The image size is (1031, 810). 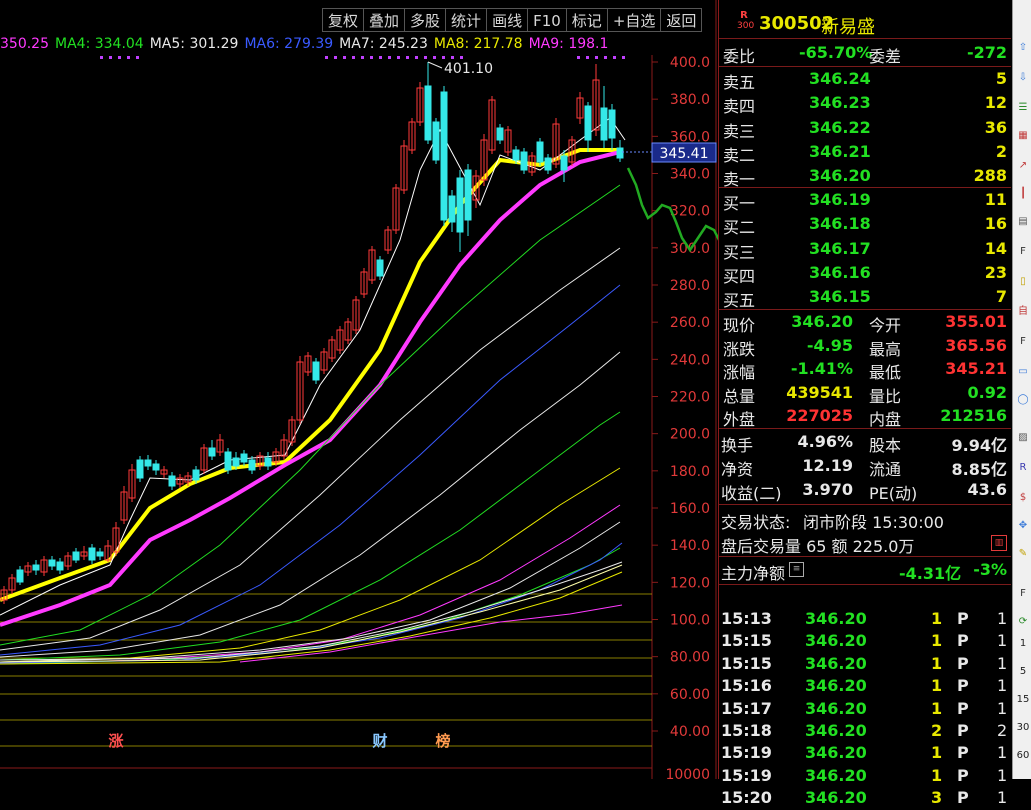 I want to click on move-icon: ✥, so click(x=1023, y=526).